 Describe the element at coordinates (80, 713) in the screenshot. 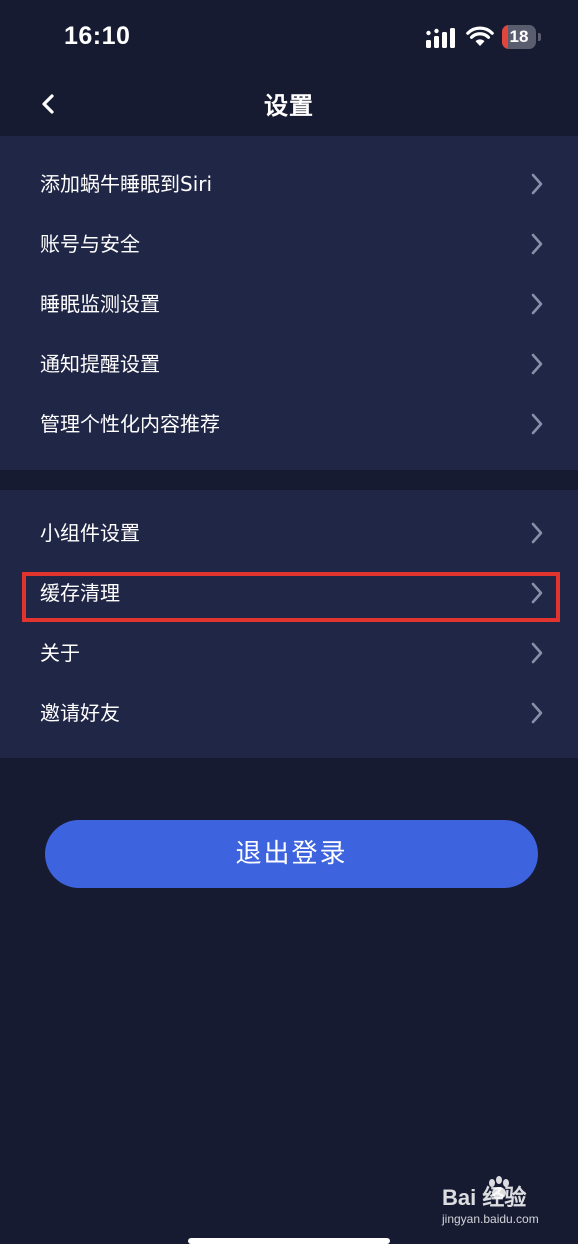

I see `menu-item-label: 邀请好友` at that location.